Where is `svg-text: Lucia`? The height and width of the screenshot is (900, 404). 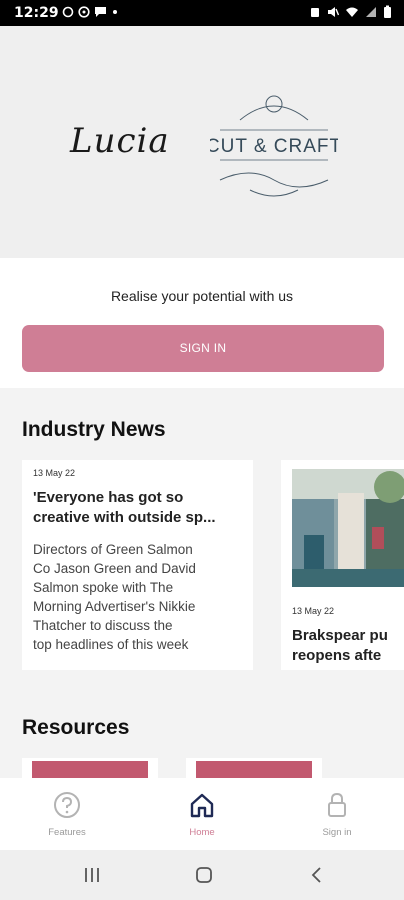
svg-text: Lucia is located at coordinates (119, 141).